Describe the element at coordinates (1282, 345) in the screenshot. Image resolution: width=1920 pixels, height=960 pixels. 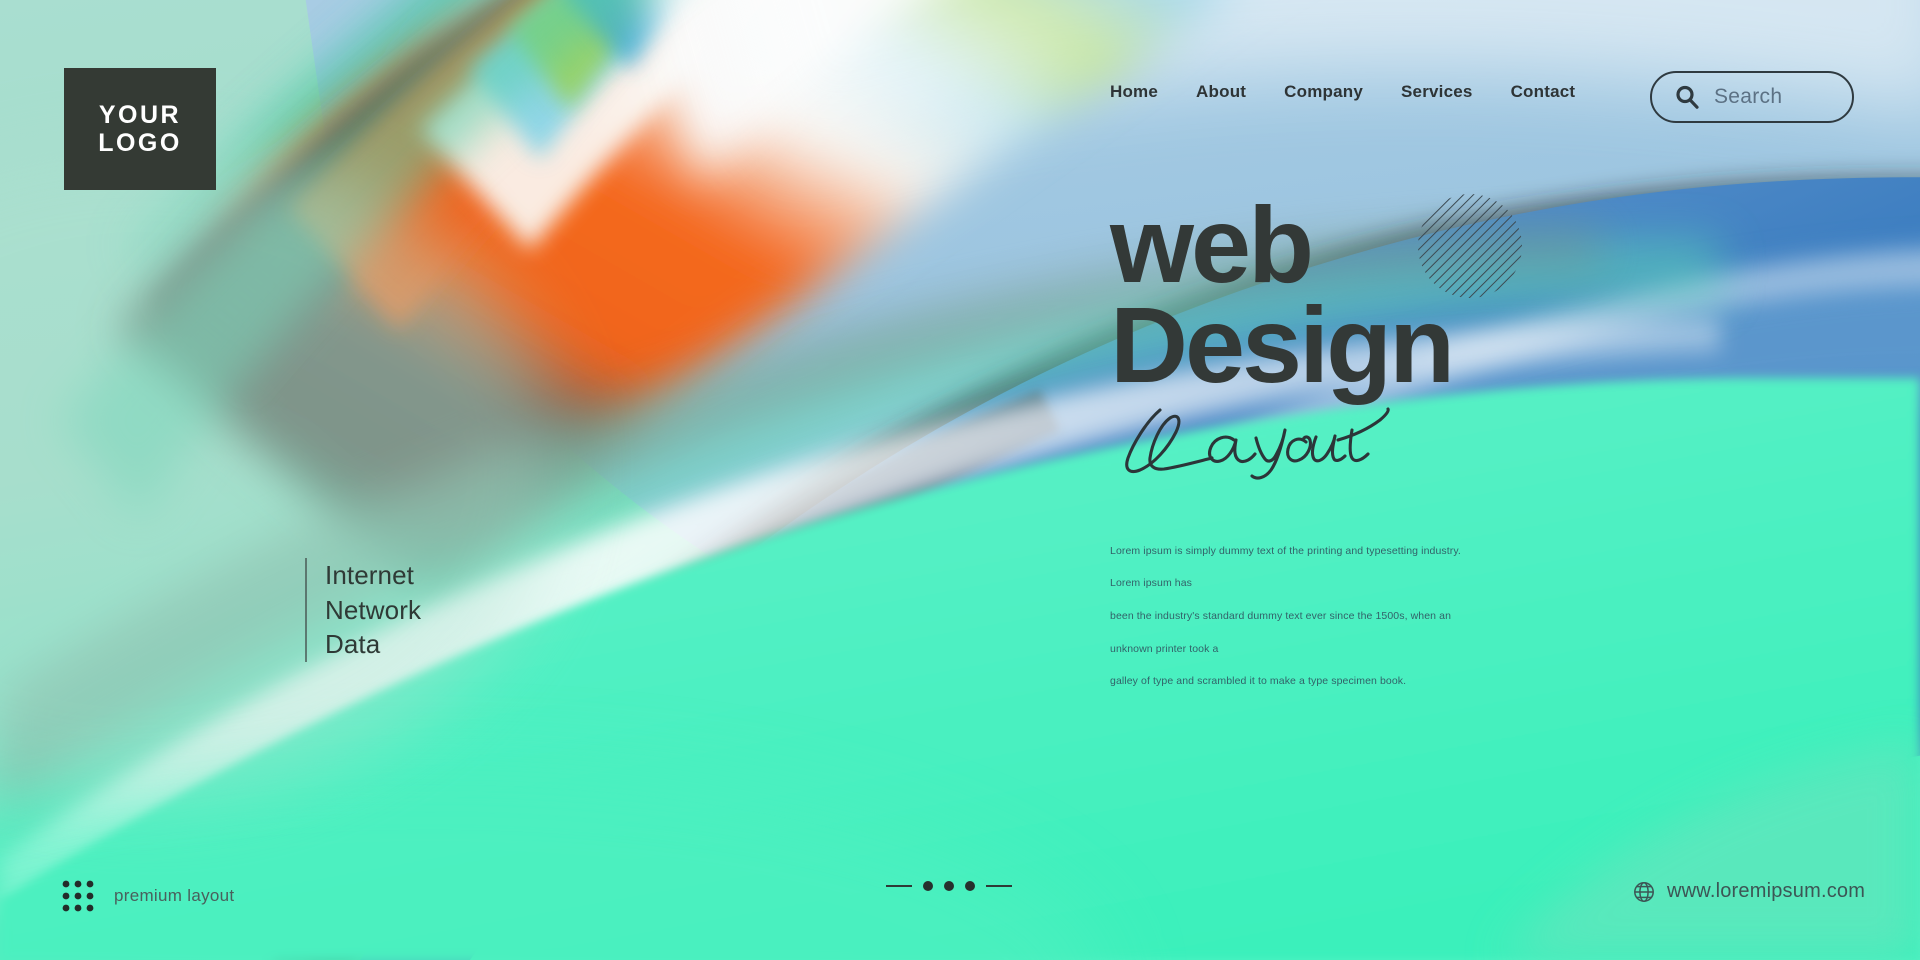
I see `hero-title-line-2: Design` at that location.